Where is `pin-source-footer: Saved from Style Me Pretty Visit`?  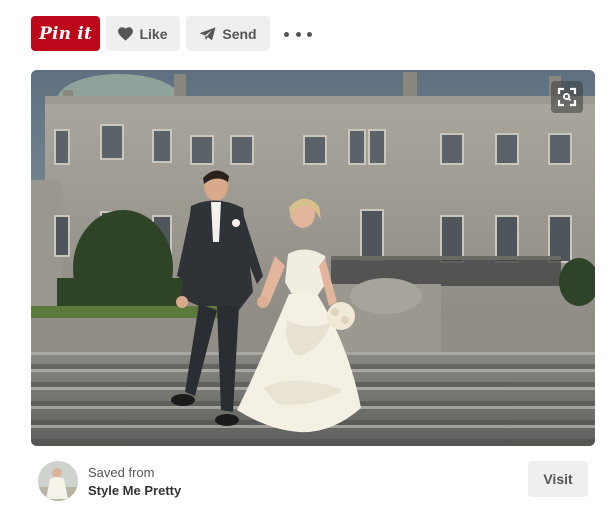 pin-source-footer: Saved from Style Me Pretty Visit is located at coordinates (313, 482).